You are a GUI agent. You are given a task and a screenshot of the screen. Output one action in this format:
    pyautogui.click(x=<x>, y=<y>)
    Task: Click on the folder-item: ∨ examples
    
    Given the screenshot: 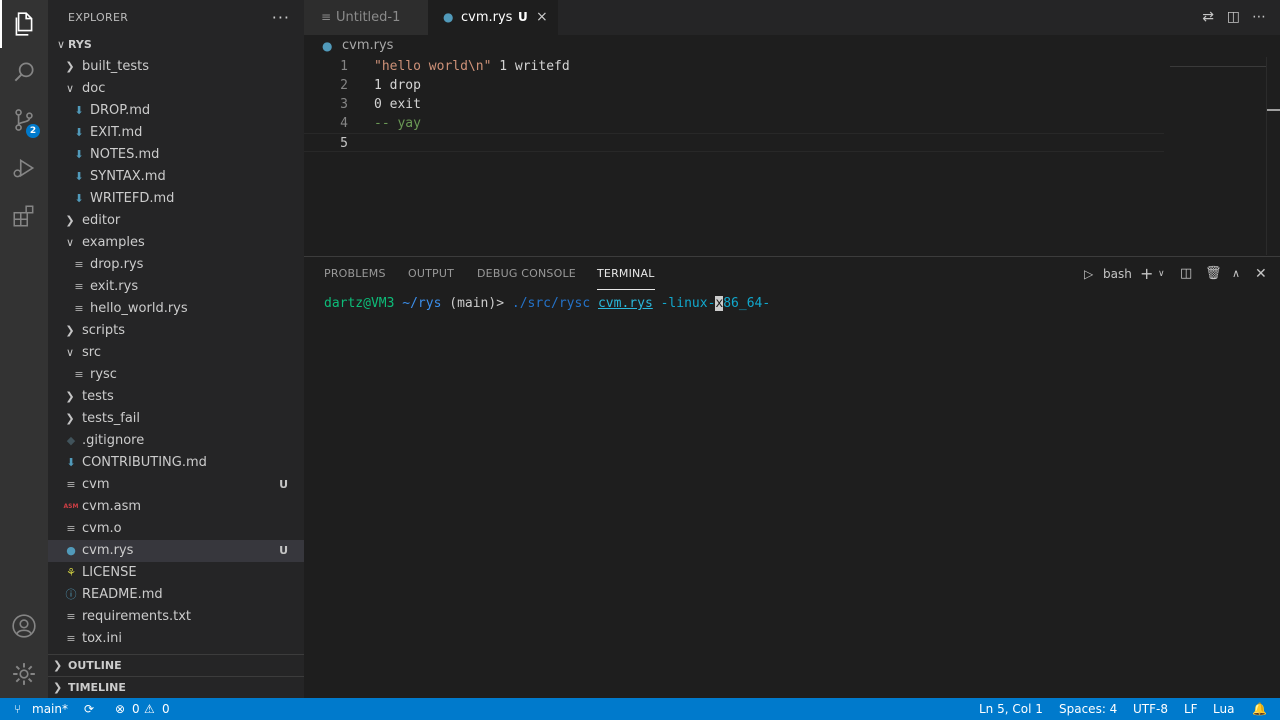 What is the action you would take?
    pyautogui.click(x=176, y=243)
    